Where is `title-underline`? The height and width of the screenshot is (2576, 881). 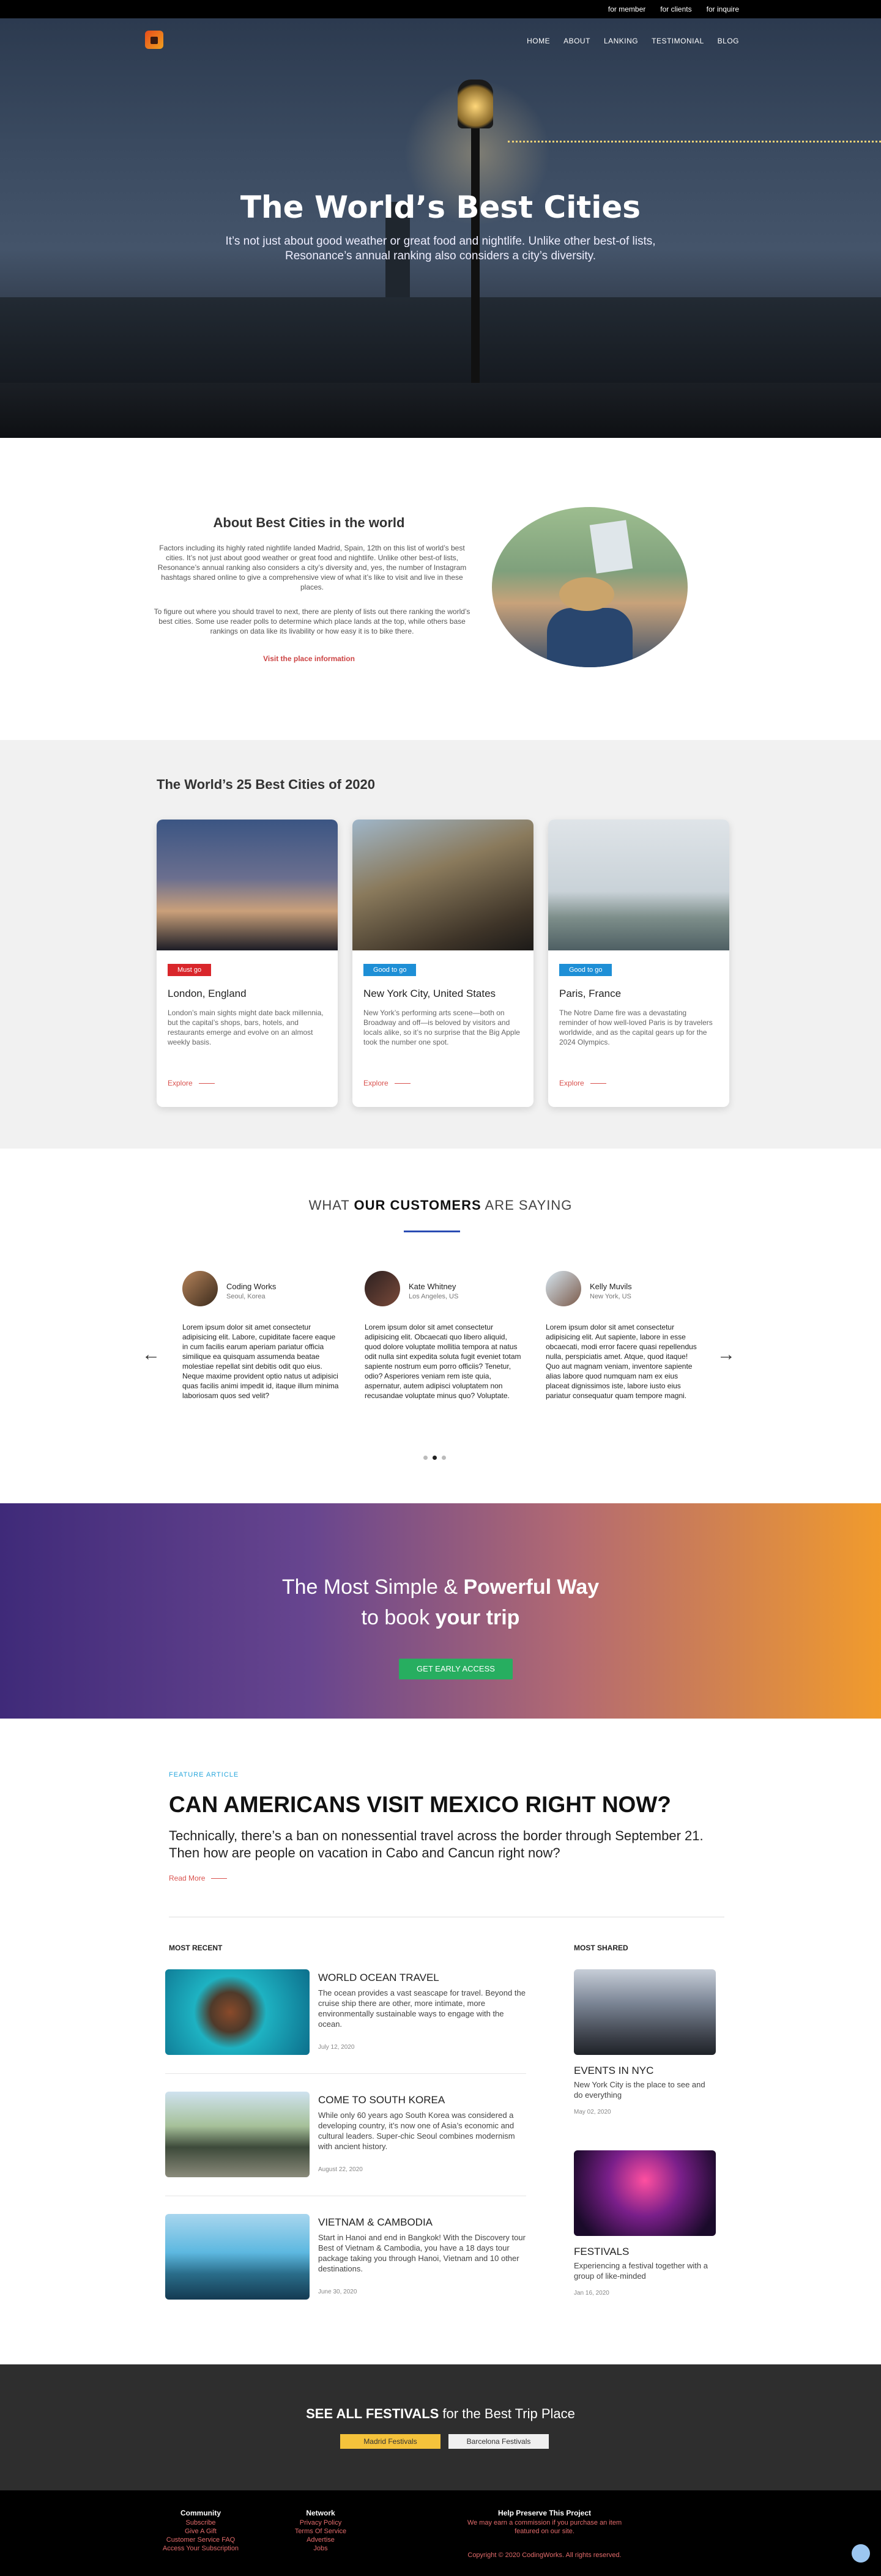 title-underline is located at coordinates (432, 1231).